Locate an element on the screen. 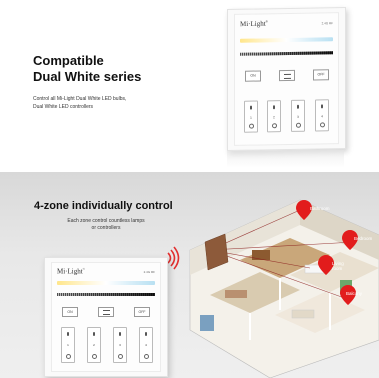 Image resolution: width=379 pixels, height=378 pixels. room-label-bathroom: Bathroom is located at coordinates (320, 208).